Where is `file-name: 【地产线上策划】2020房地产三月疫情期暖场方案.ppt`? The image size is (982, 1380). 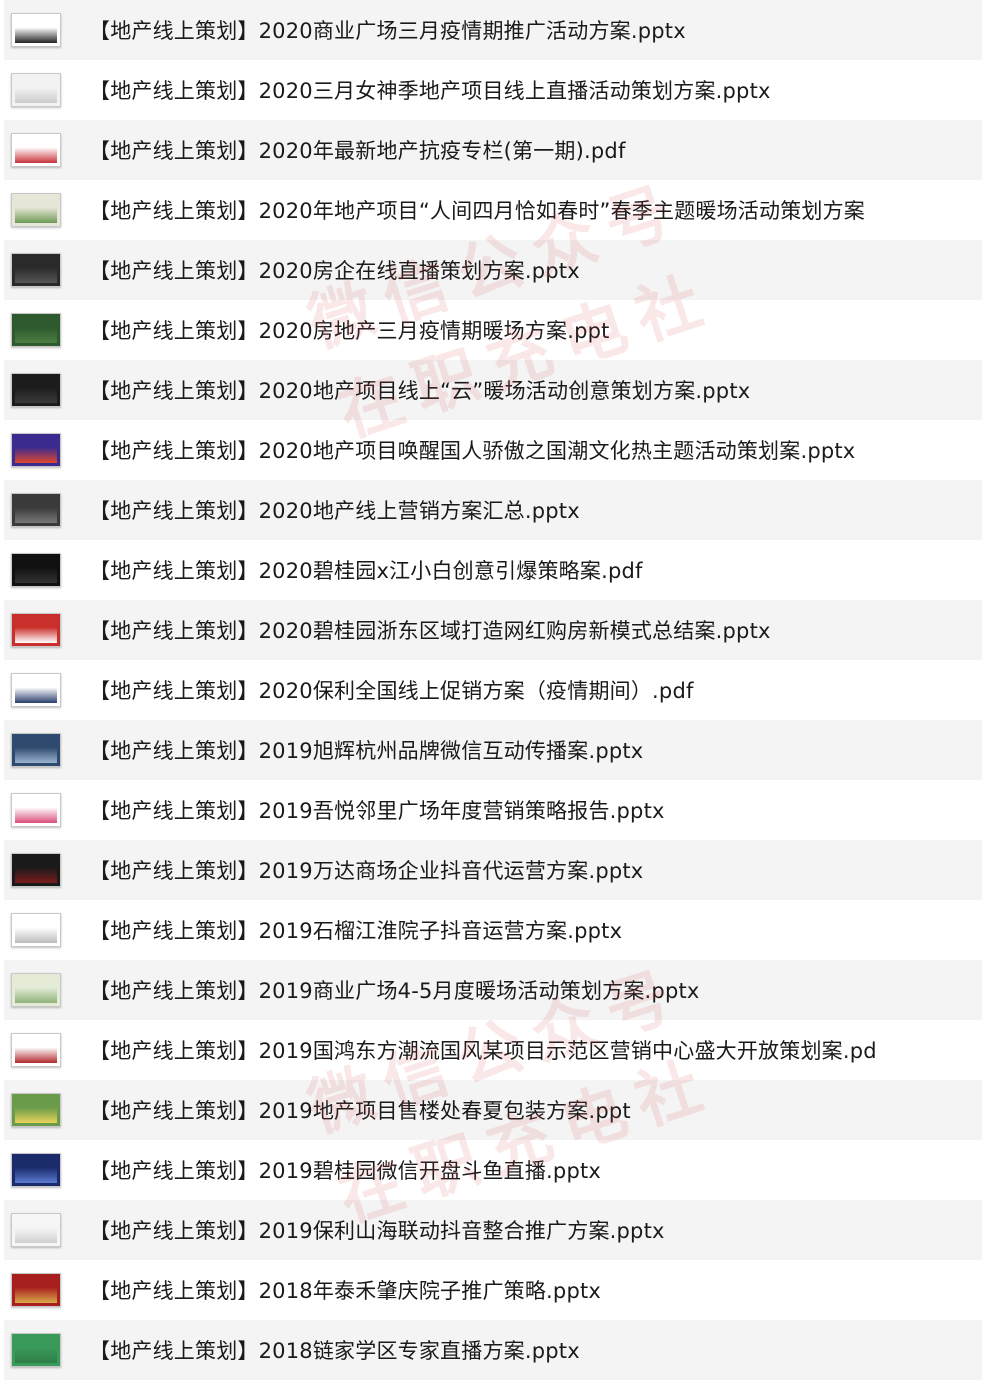 file-name: 【地产线上策划】2020房地产三月疫情期暖场方案.ppt is located at coordinates (349, 331).